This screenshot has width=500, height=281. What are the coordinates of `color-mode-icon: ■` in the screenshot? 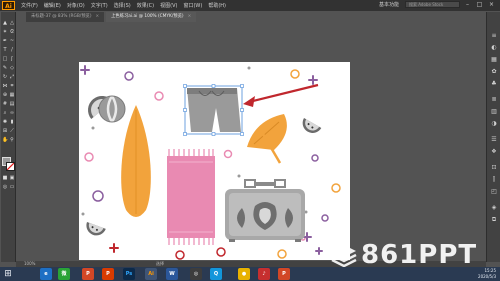 It's located at (5, 178).